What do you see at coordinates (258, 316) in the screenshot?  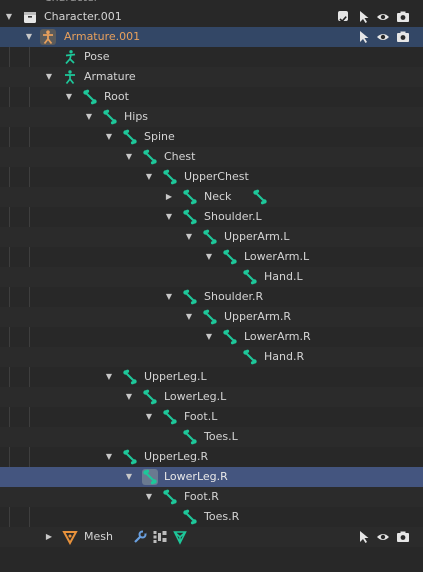 I see `row-label: UpperArm.R` at bounding box center [258, 316].